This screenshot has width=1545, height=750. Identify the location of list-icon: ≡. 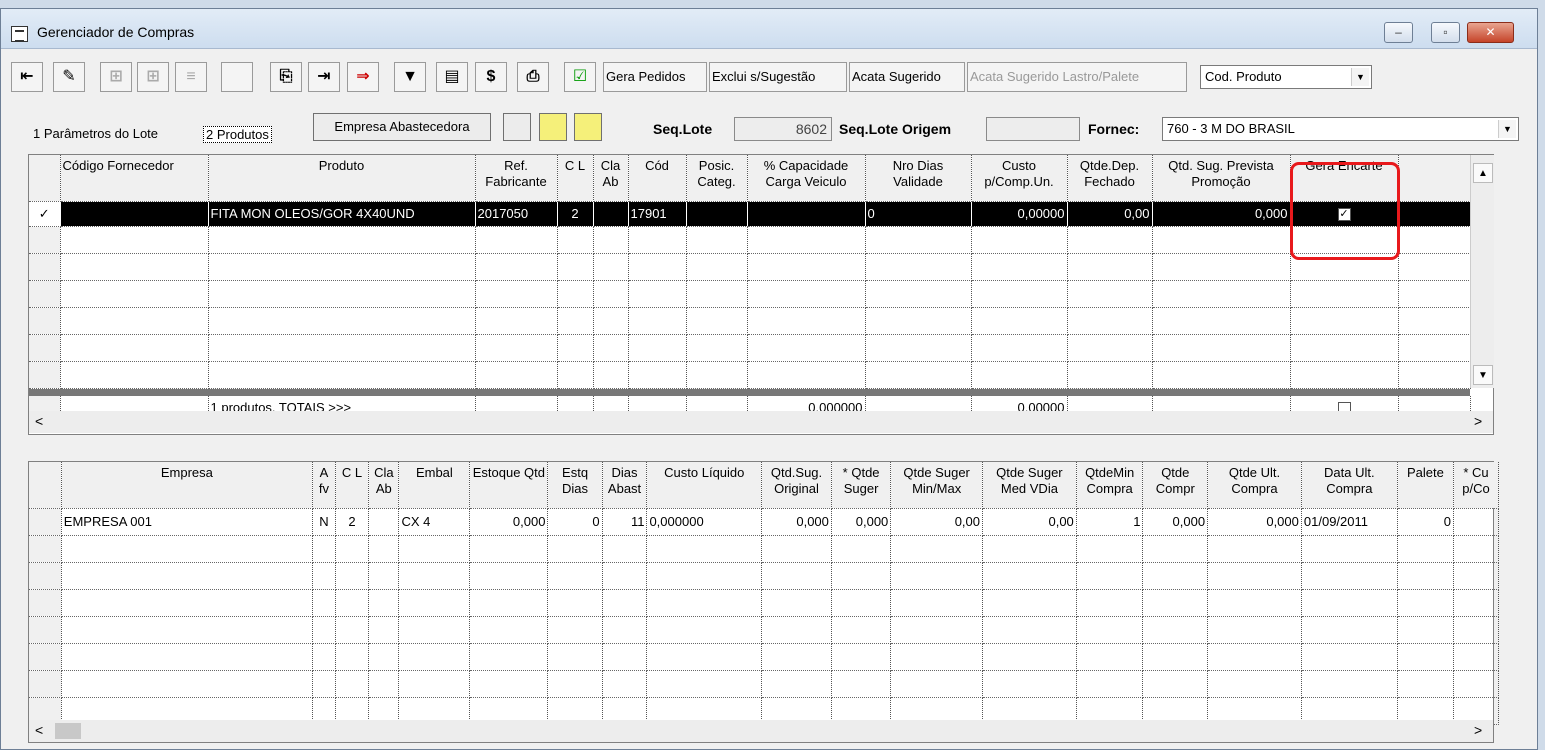
(191, 77).